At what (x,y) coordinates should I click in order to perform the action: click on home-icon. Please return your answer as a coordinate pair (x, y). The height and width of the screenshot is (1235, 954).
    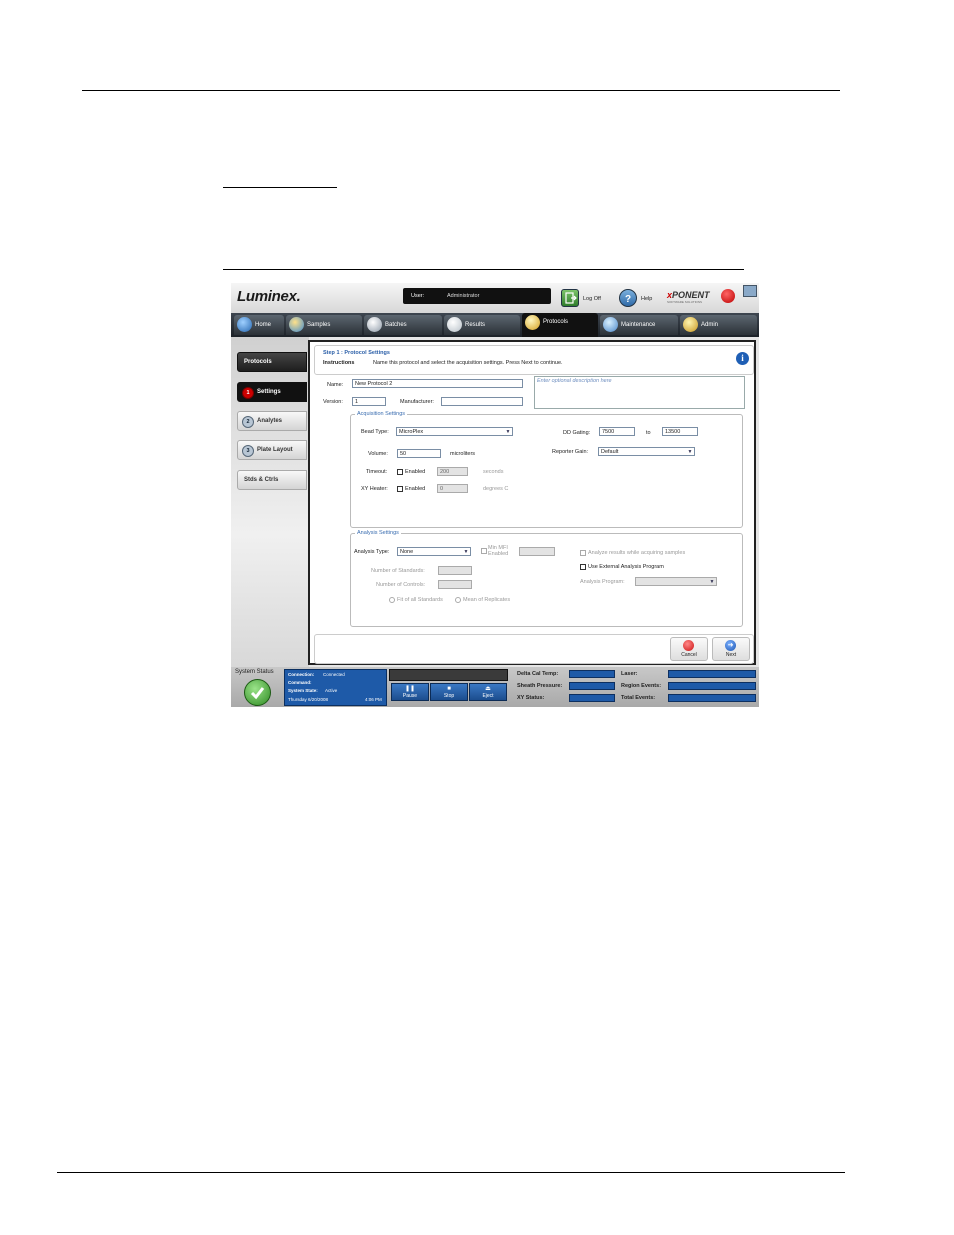
    Looking at the image, I should click on (244, 324).